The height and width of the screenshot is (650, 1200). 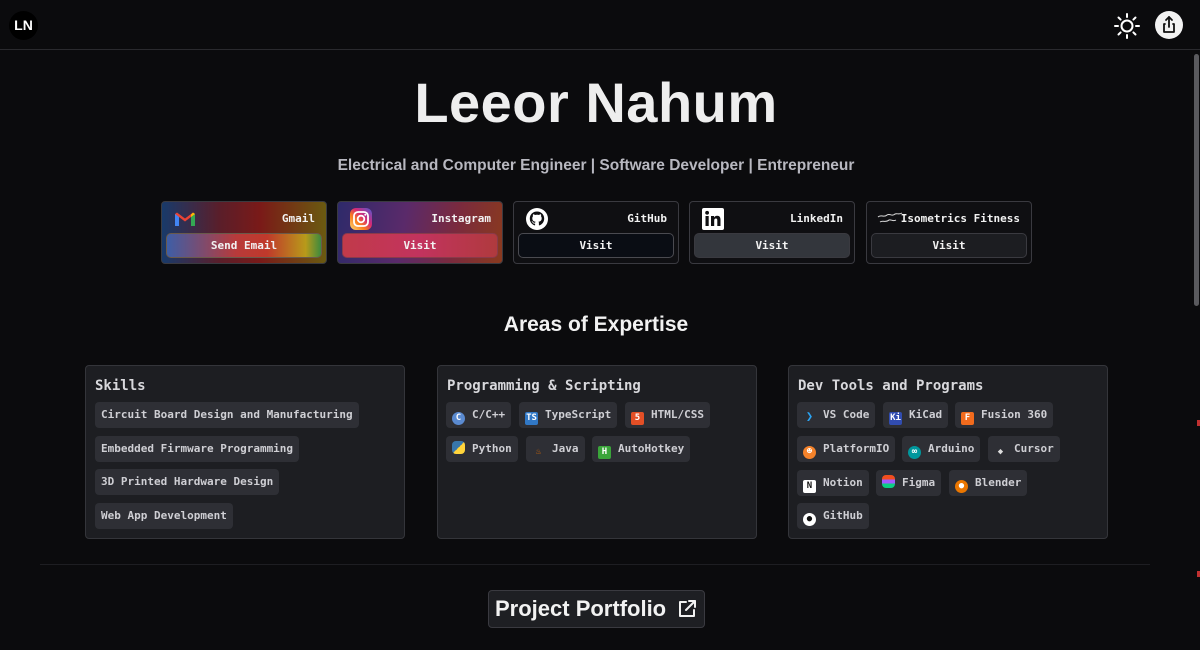 I want to click on chip-label: Notion, so click(x=843, y=482).